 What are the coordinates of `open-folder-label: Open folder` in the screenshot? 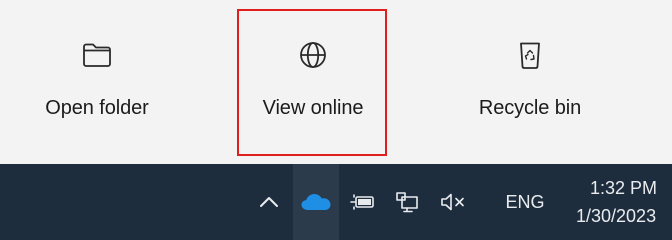 It's located at (97, 108).